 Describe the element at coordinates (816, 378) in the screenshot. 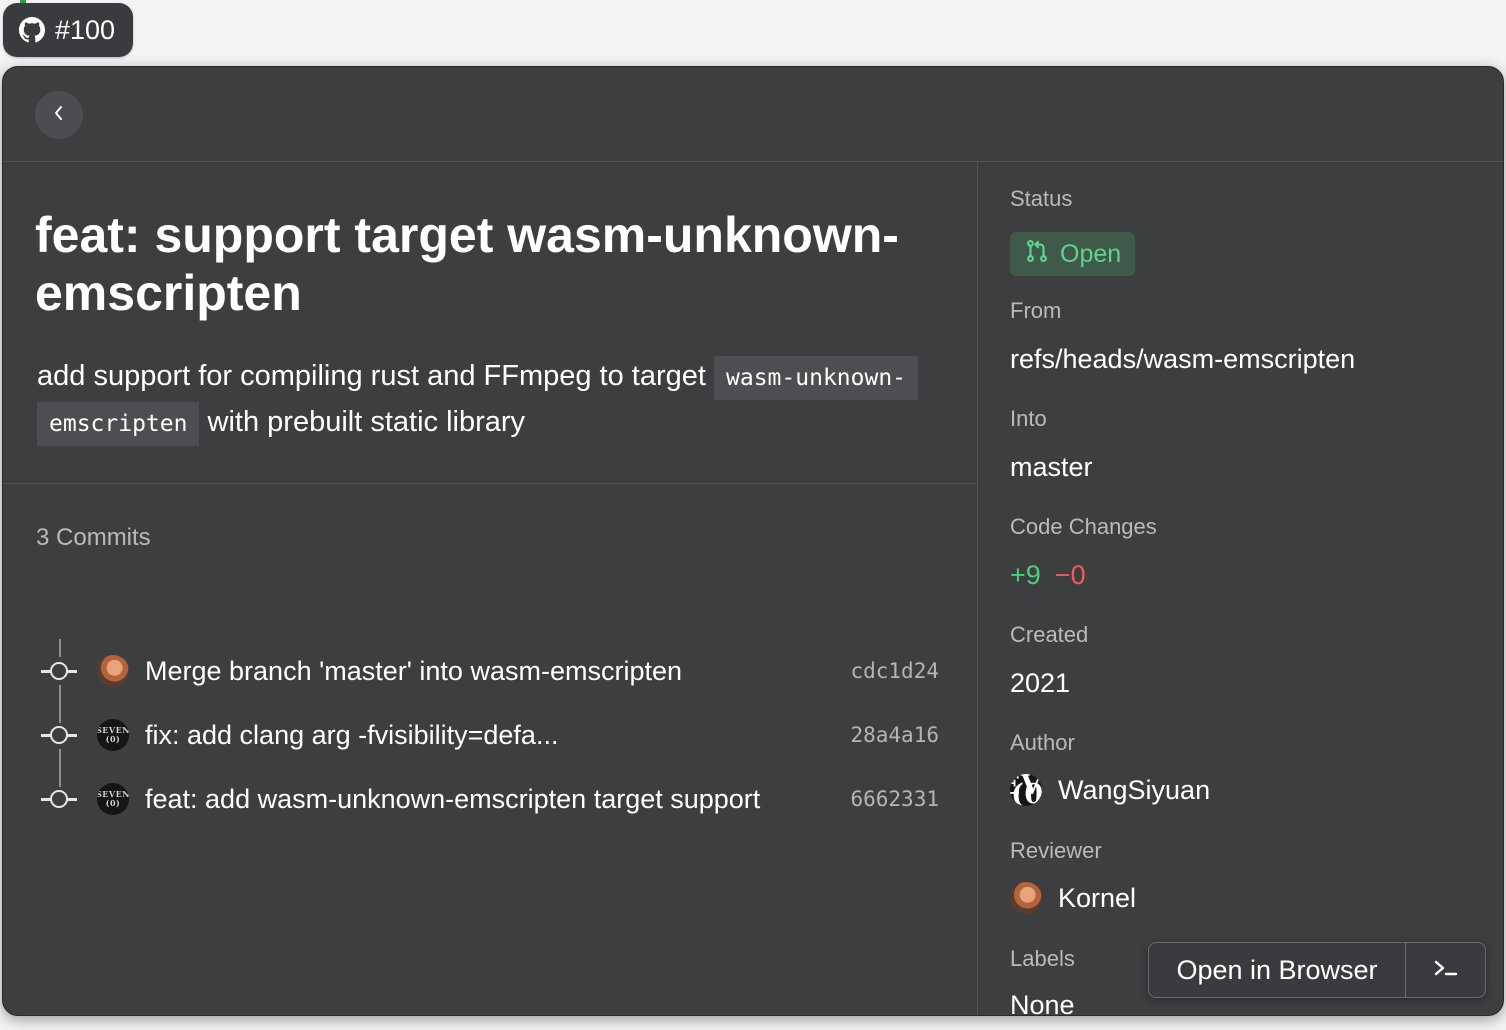

I see `desc-code-1: wasm-unknown-` at that location.